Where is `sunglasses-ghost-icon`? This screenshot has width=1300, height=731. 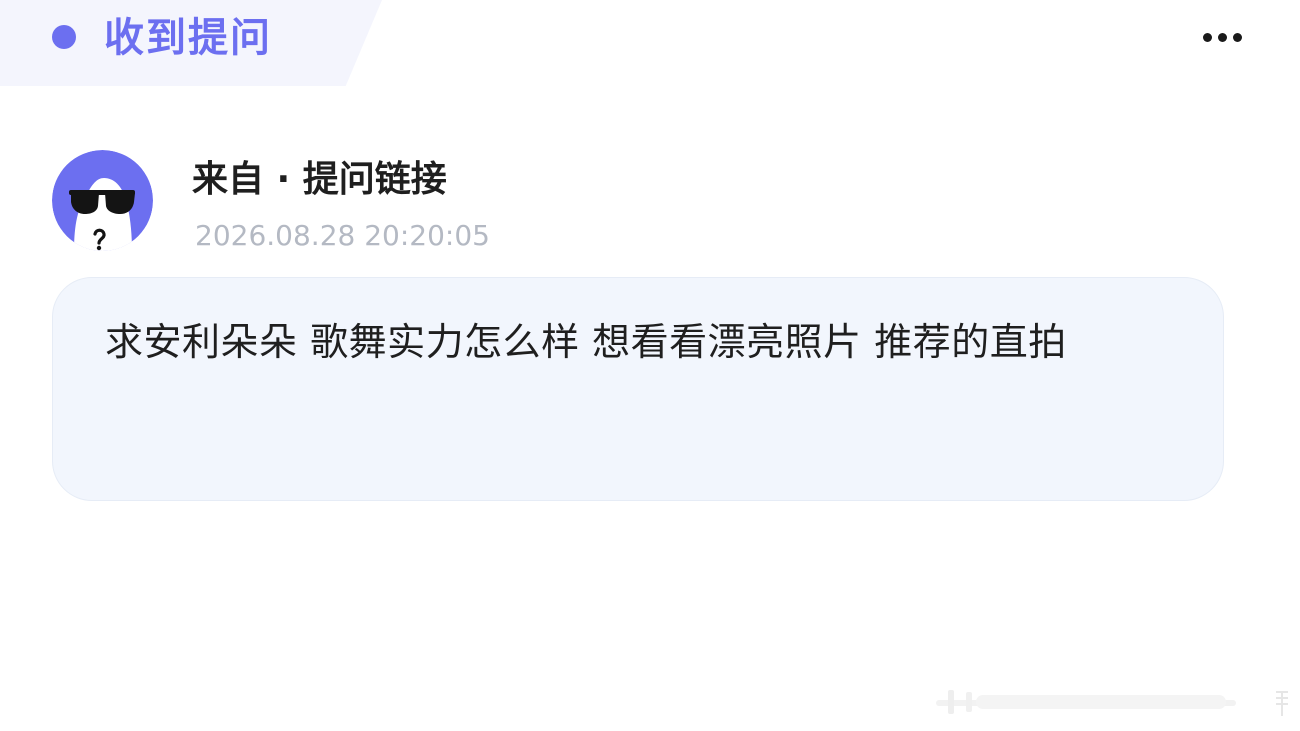 sunglasses-ghost-icon is located at coordinates (102, 200).